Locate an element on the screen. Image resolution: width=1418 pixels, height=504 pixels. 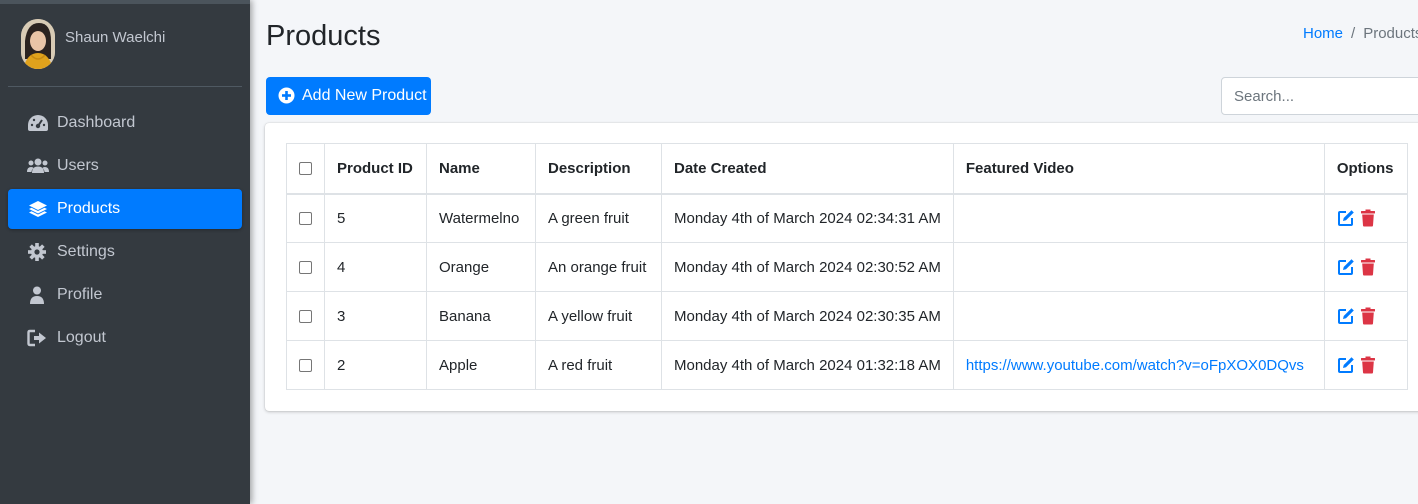
sidebar-item-label: Dashboard is located at coordinates (96, 122).